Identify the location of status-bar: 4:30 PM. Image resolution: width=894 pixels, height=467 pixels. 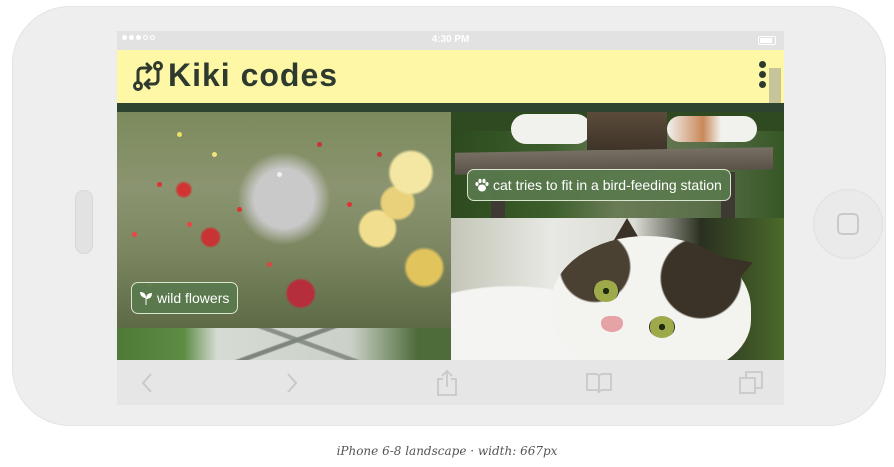
(450, 40).